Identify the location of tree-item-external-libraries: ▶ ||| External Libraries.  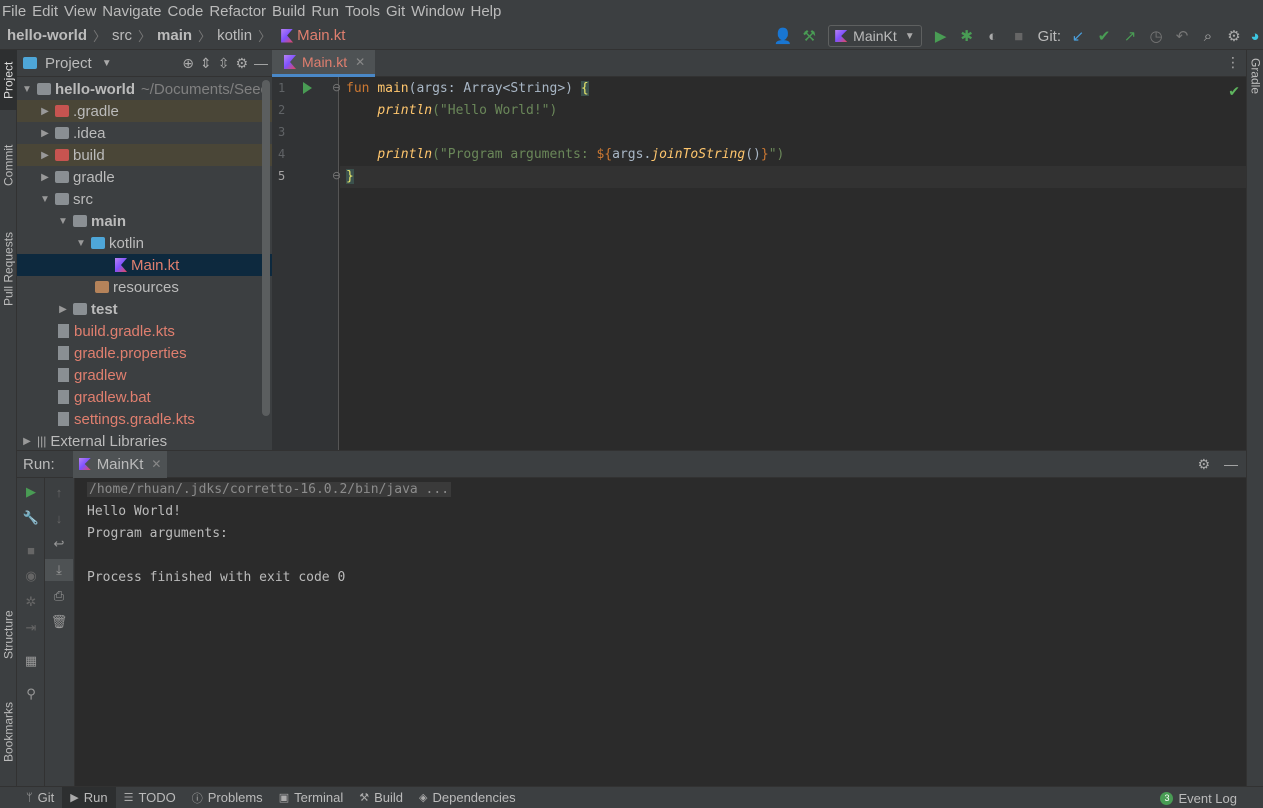
(144, 440).